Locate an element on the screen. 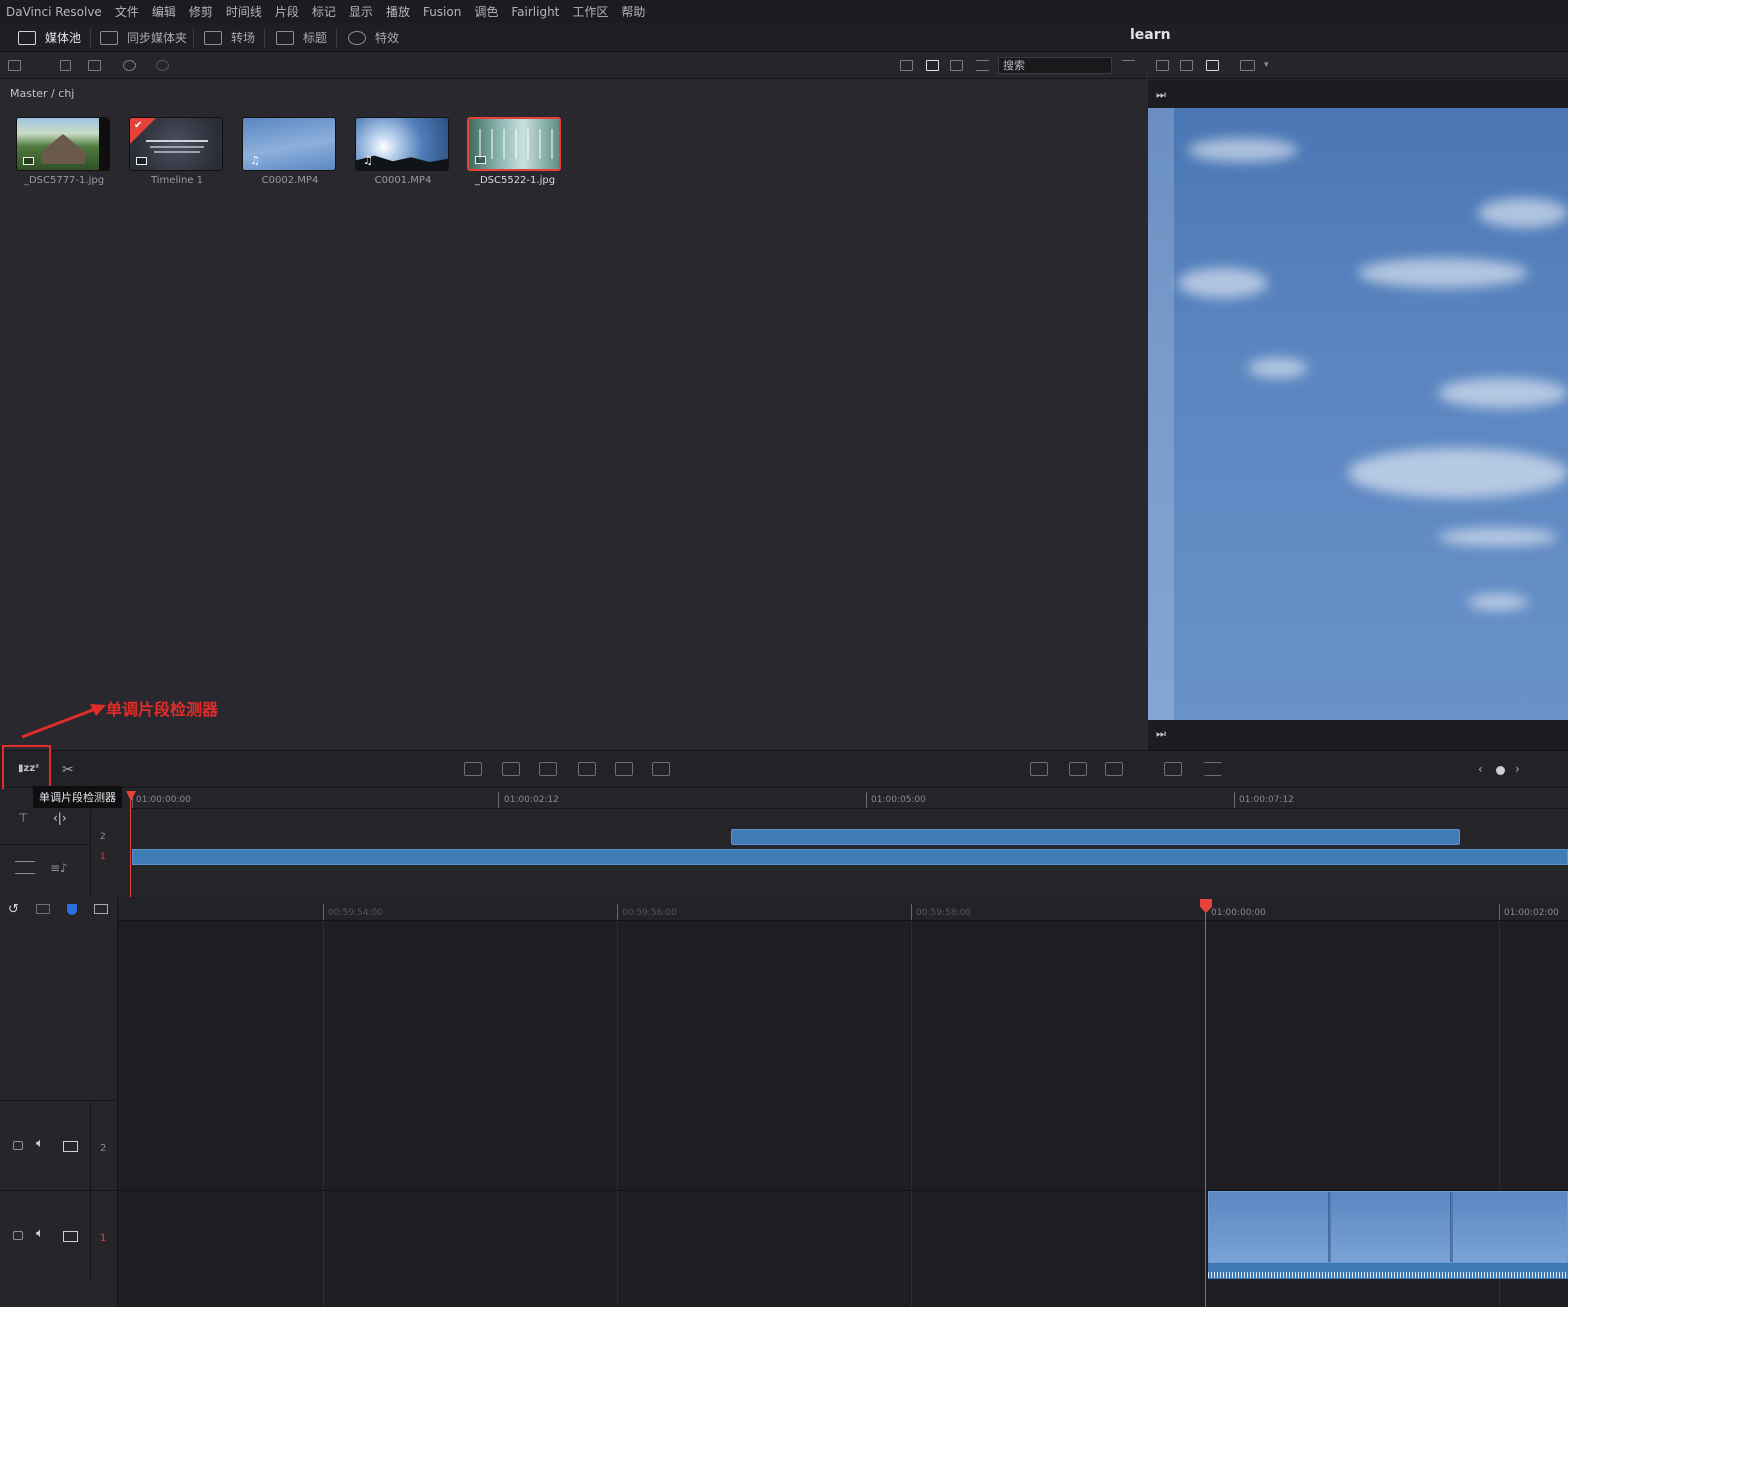  sort-icon is located at coordinates (1128, 65).